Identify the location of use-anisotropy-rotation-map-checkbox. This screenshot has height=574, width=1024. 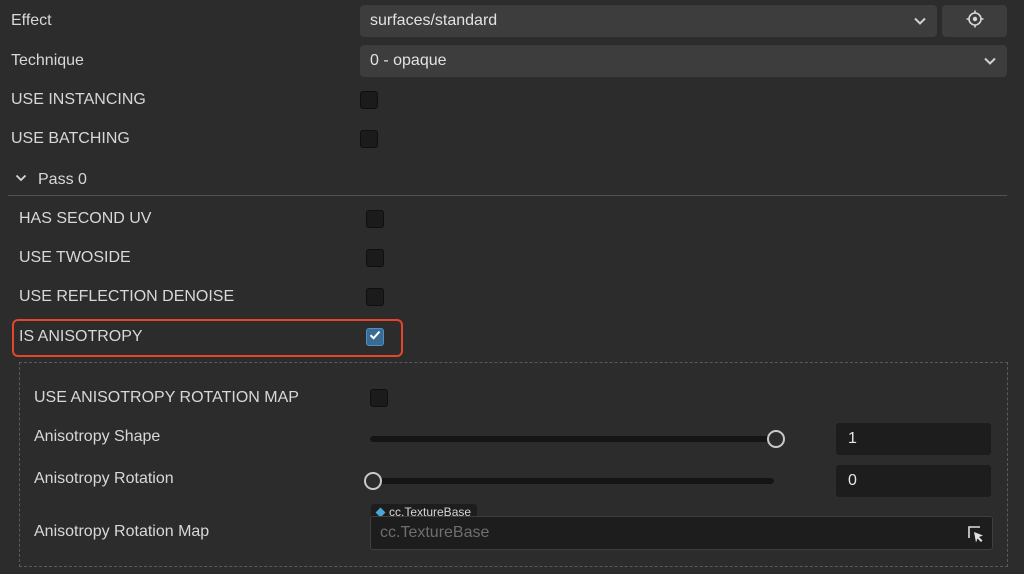
(379, 398).